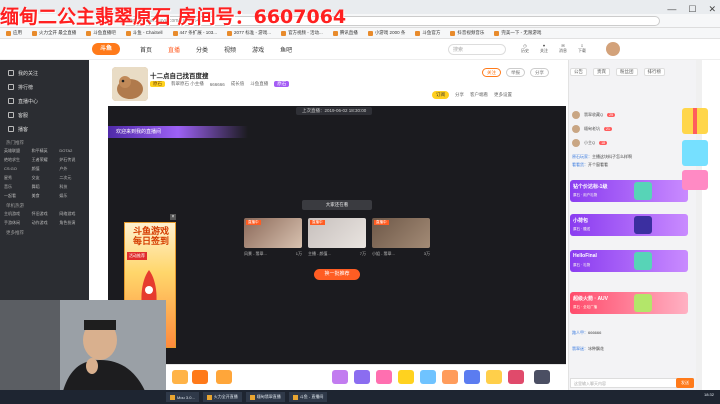  What do you see at coordinates (17, 223) in the screenshot?
I see `category-link: 手游休闲` at bounding box center [17, 223].